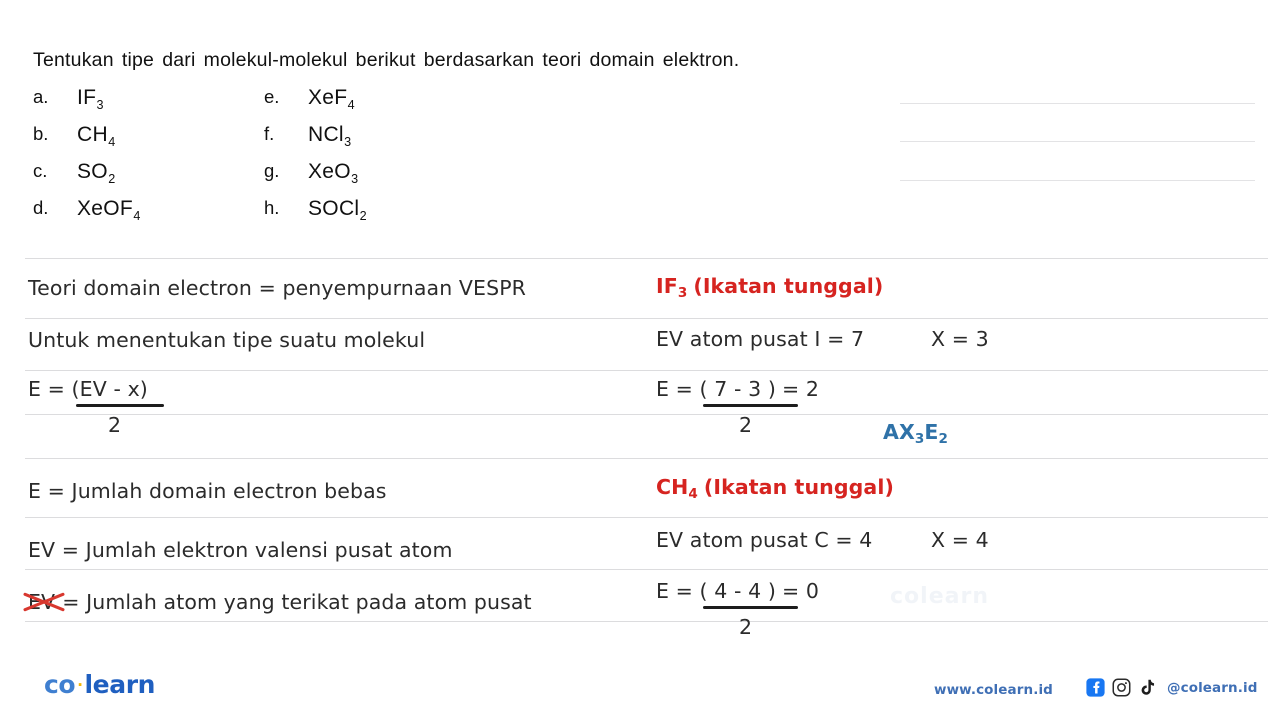 Image resolution: width=1280 pixels, height=720 pixels. I want to click on social-links: @colearn.id, so click(1171, 687).